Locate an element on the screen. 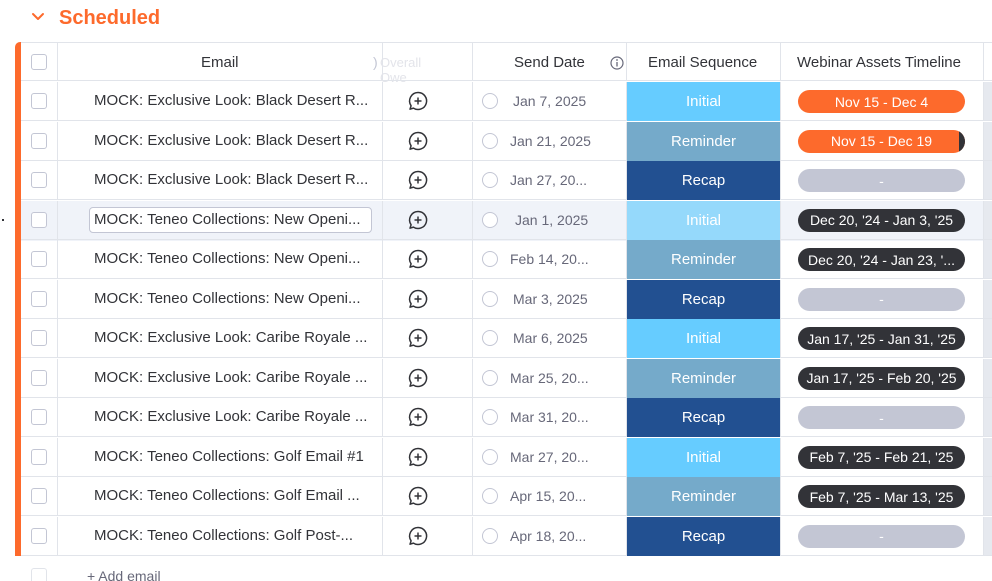 The image size is (992, 581). timeline-pill: - is located at coordinates (881, 180).